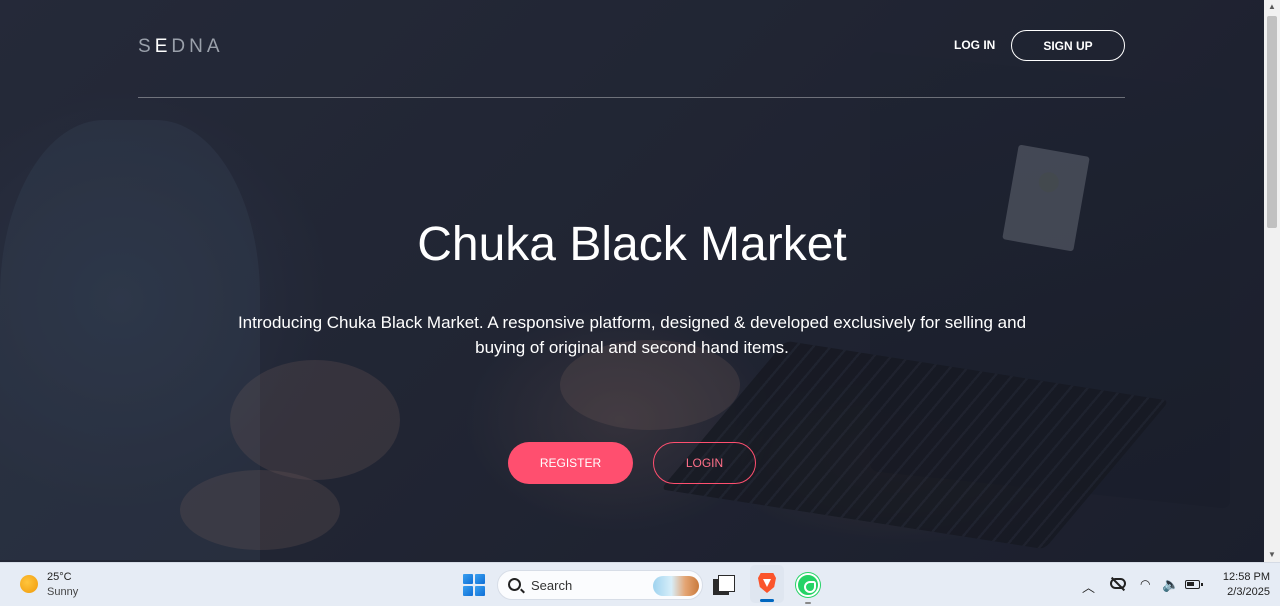 The image size is (1280, 606). Describe the element at coordinates (1194, 584) in the screenshot. I see `battery-icon` at that location.